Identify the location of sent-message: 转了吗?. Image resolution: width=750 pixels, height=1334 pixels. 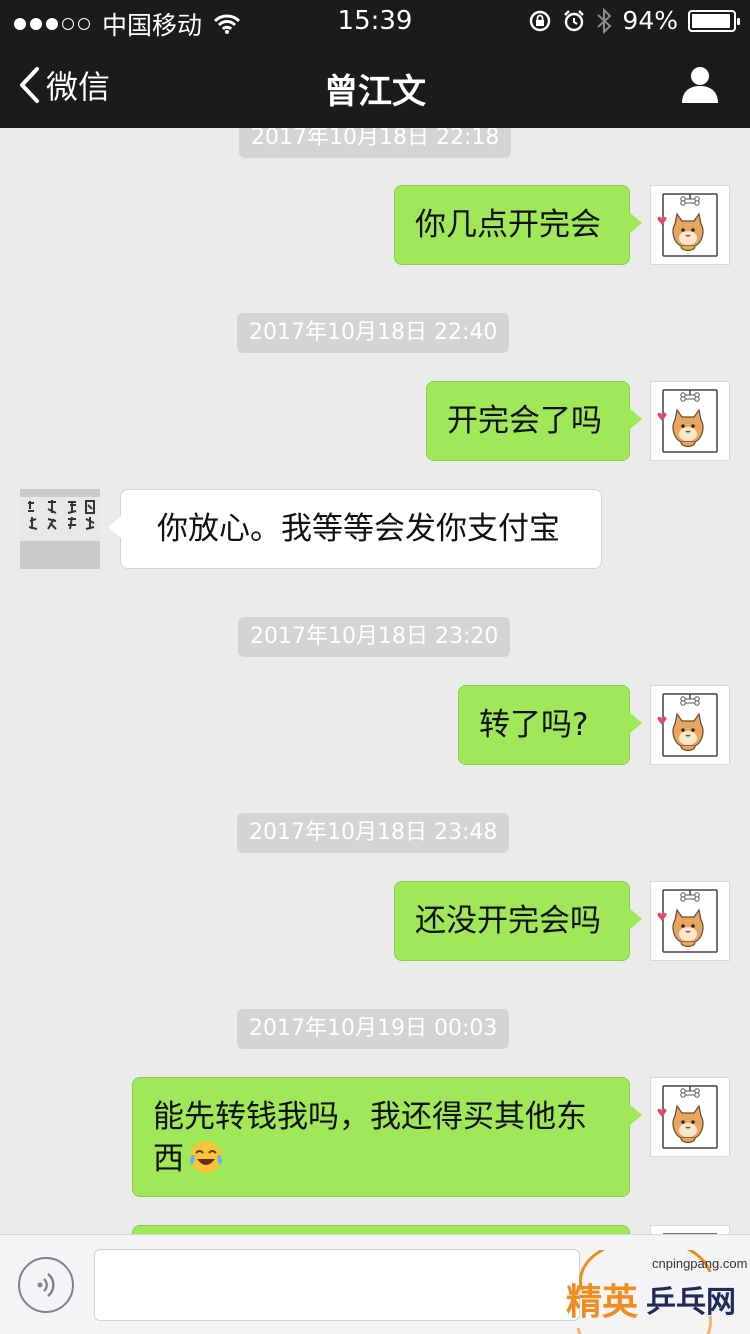
(550, 725).